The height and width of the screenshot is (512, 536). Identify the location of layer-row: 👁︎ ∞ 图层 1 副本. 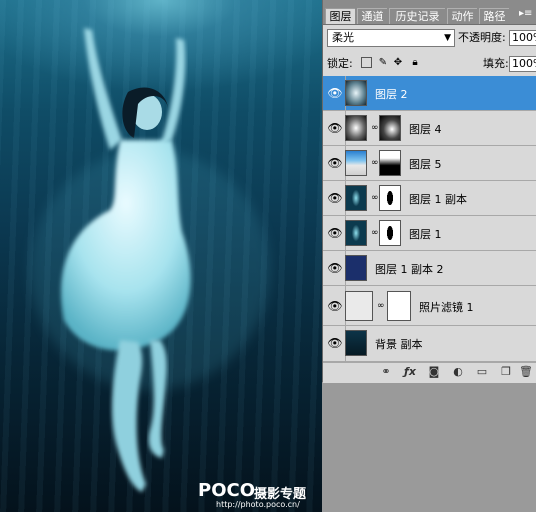
(429, 198).